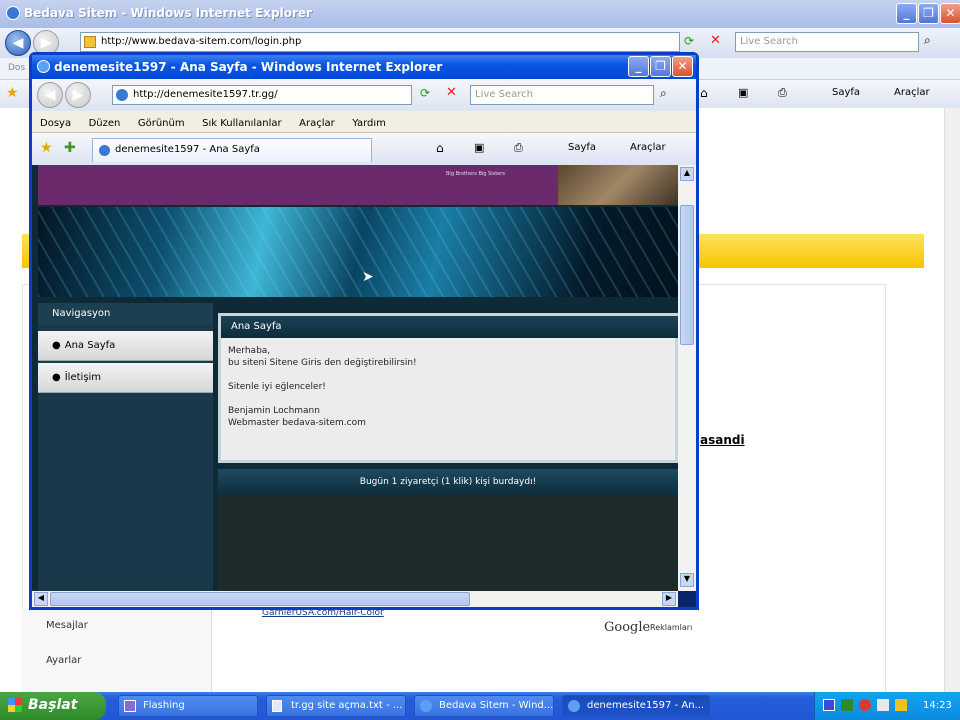 The image size is (960, 720). I want to click on menu-item-favorites: Sık Kullanılanlar, so click(242, 123).